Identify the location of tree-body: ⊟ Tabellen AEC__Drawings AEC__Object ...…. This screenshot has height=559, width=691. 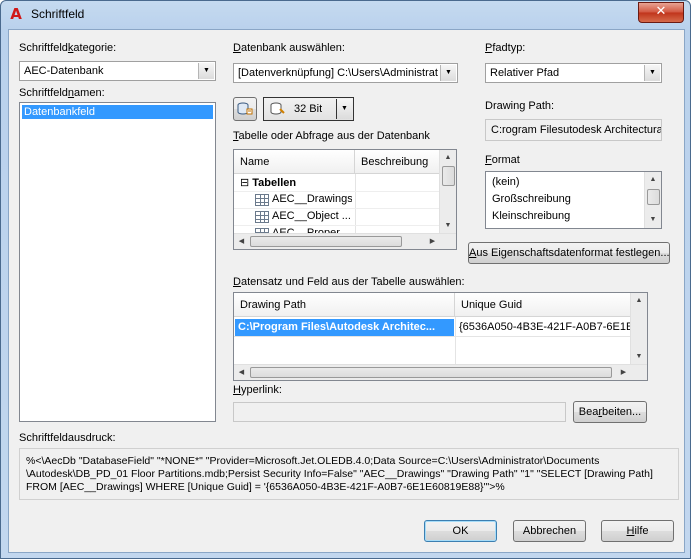
(337, 205).